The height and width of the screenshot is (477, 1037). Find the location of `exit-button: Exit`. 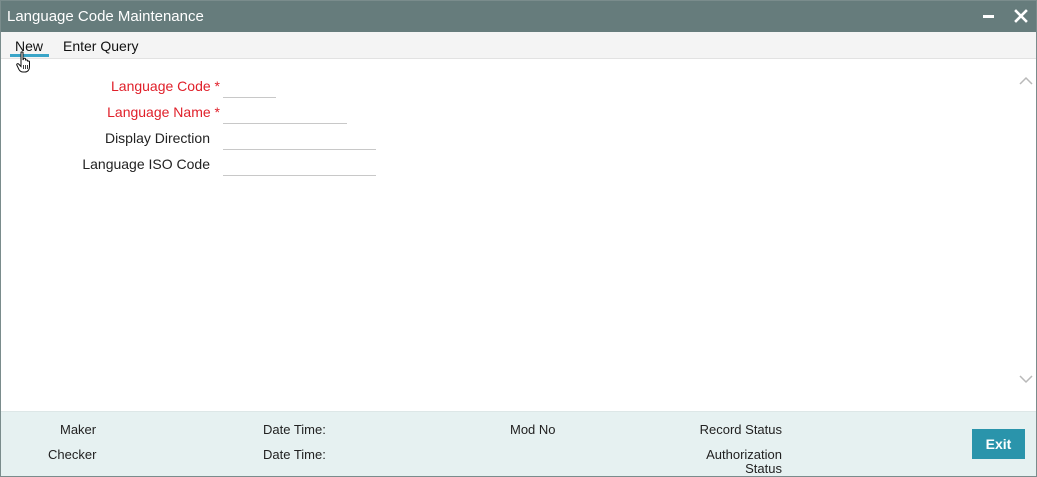

exit-button: Exit is located at coordinates (998, 444).